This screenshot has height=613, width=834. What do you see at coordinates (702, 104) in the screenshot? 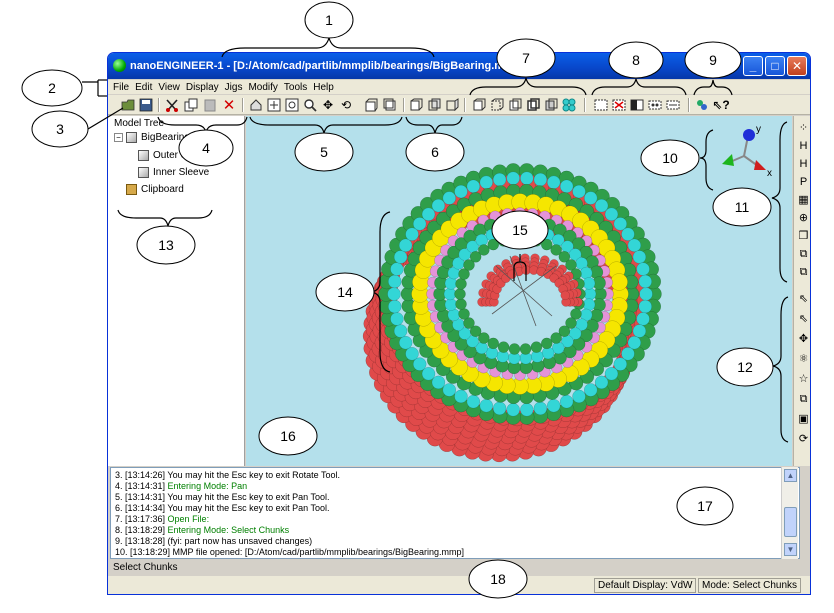
I see `color-icon` at bounding box center [702, 104].